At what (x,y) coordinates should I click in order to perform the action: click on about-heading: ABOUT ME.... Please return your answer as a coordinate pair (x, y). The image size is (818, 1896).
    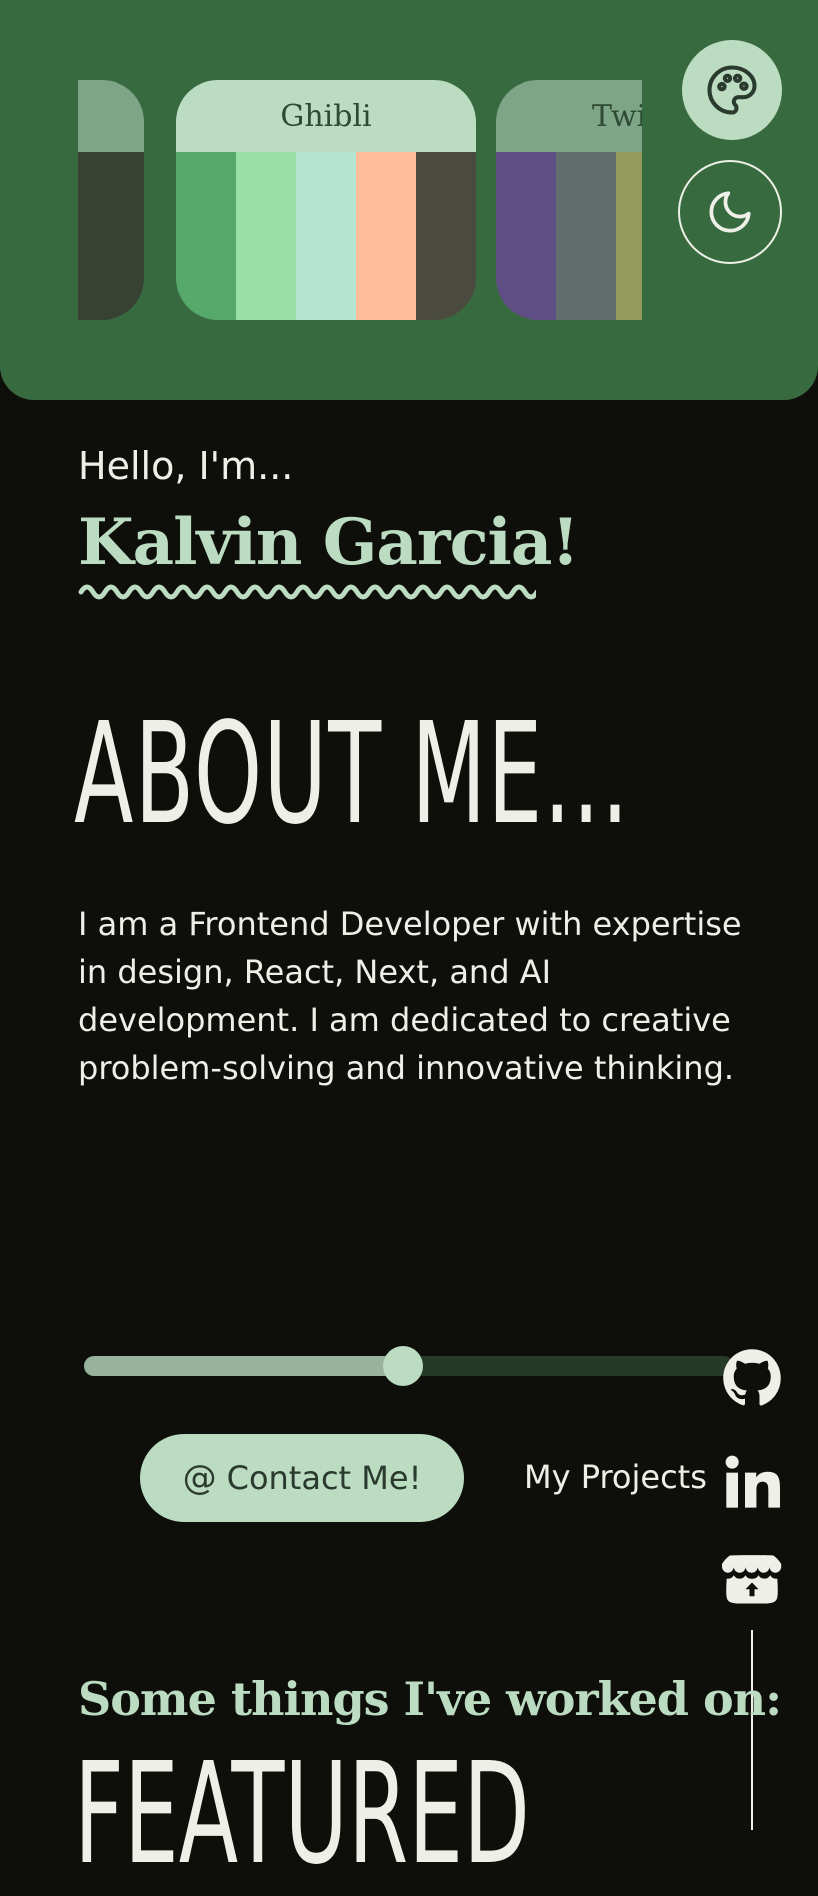
    Looking at the image, I should click on (352, 774).